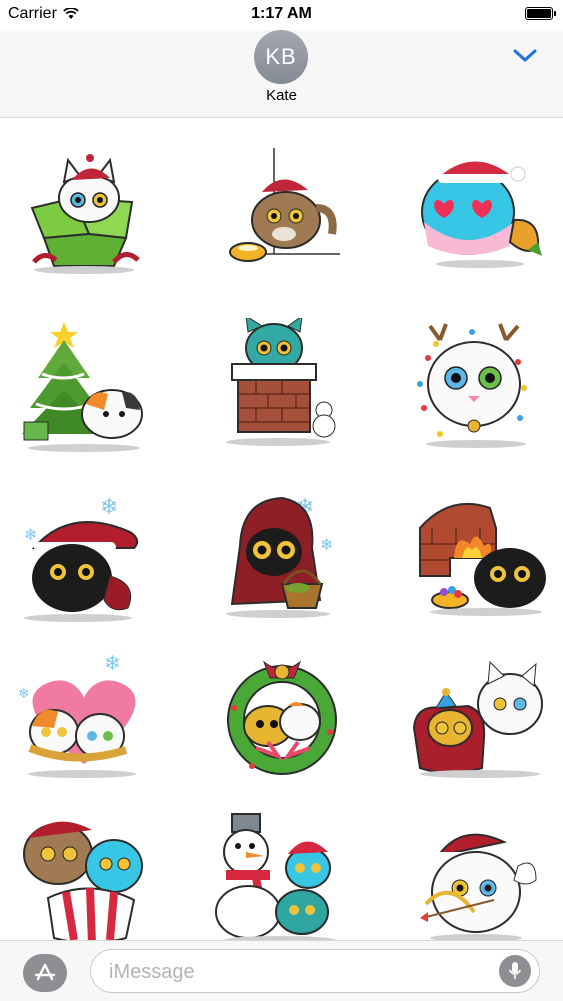  I want to click on clock: 1:17 AM, so click(281, 13).